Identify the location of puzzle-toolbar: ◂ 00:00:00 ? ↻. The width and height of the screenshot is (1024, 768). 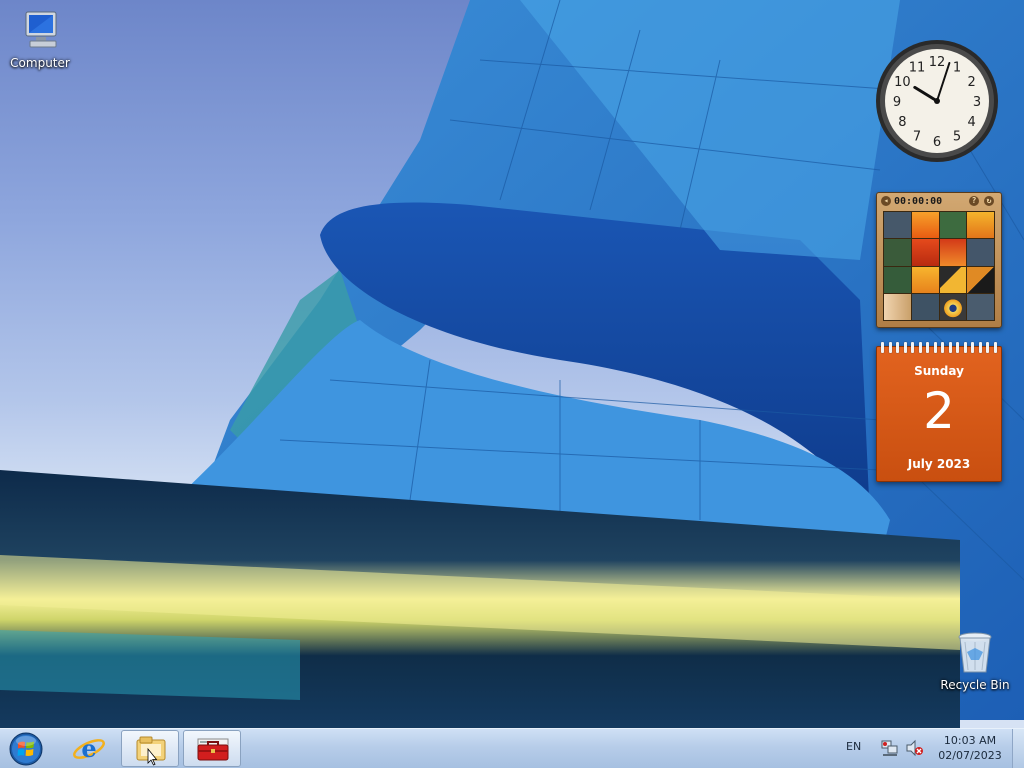
(939, 201).